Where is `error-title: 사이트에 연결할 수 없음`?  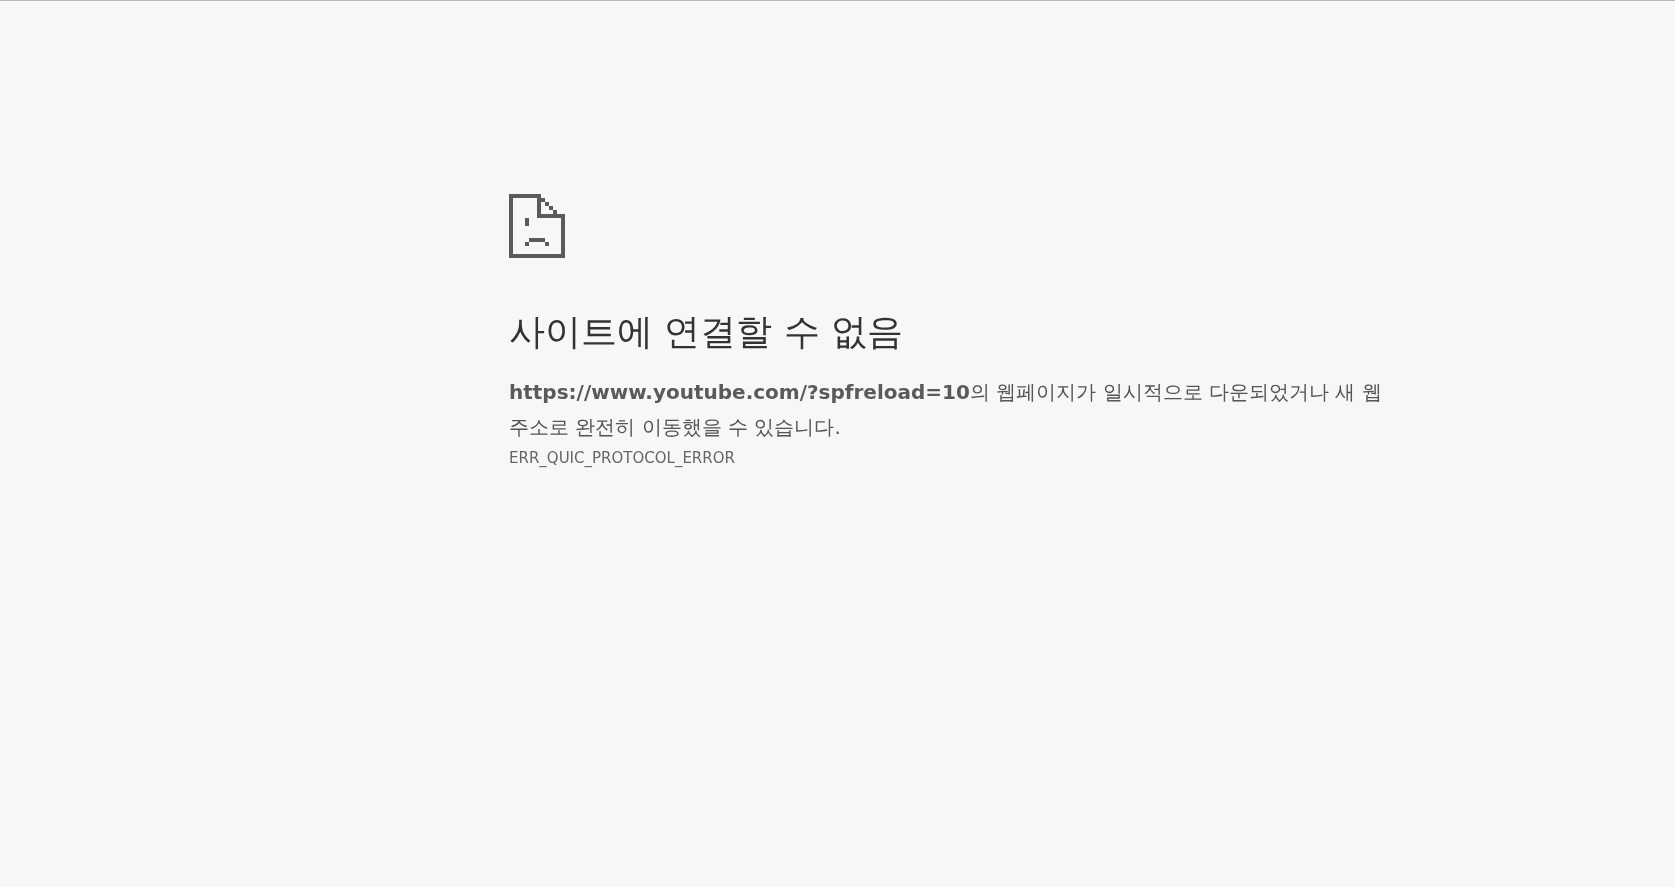
error-title: 사이트에 연결할 수 없음 is located at coordinates (707, 332).